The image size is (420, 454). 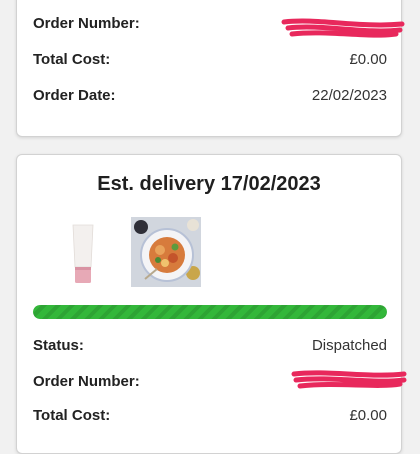 I want to click on status-row: Status: Dispatched, so click(x=210, y=345).